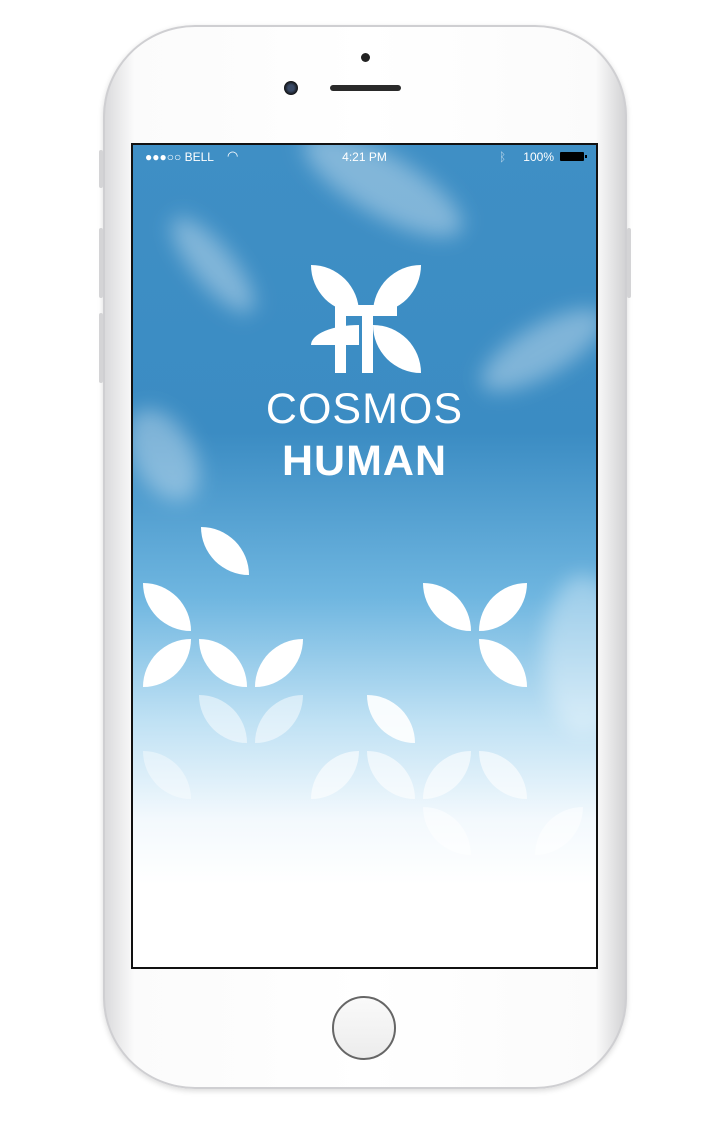 The image size is (720, 1146). I want to click on app-logo, so click(366, 320).